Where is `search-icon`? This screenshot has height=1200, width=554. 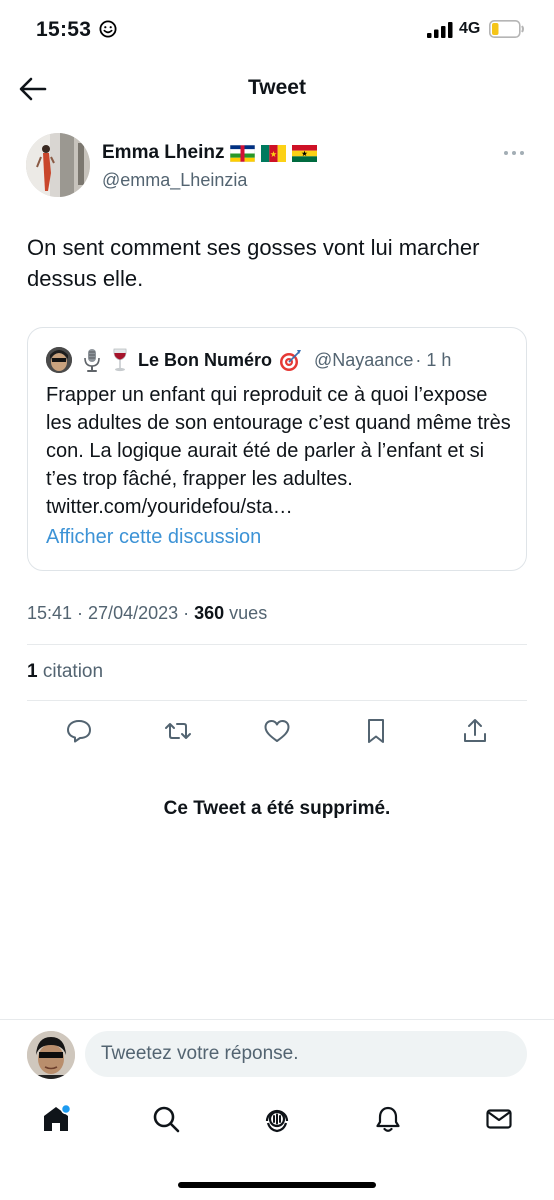
search-icon is located at coordinates (166, 1119).